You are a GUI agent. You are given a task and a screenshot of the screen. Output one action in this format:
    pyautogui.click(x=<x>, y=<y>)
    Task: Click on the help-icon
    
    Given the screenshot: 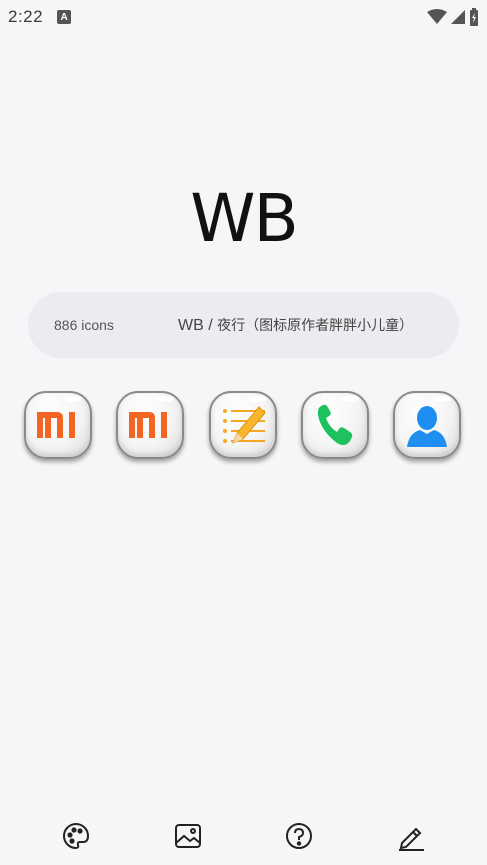 What is the action you would take?
    pyautogui.click(x=299, y=836)
    